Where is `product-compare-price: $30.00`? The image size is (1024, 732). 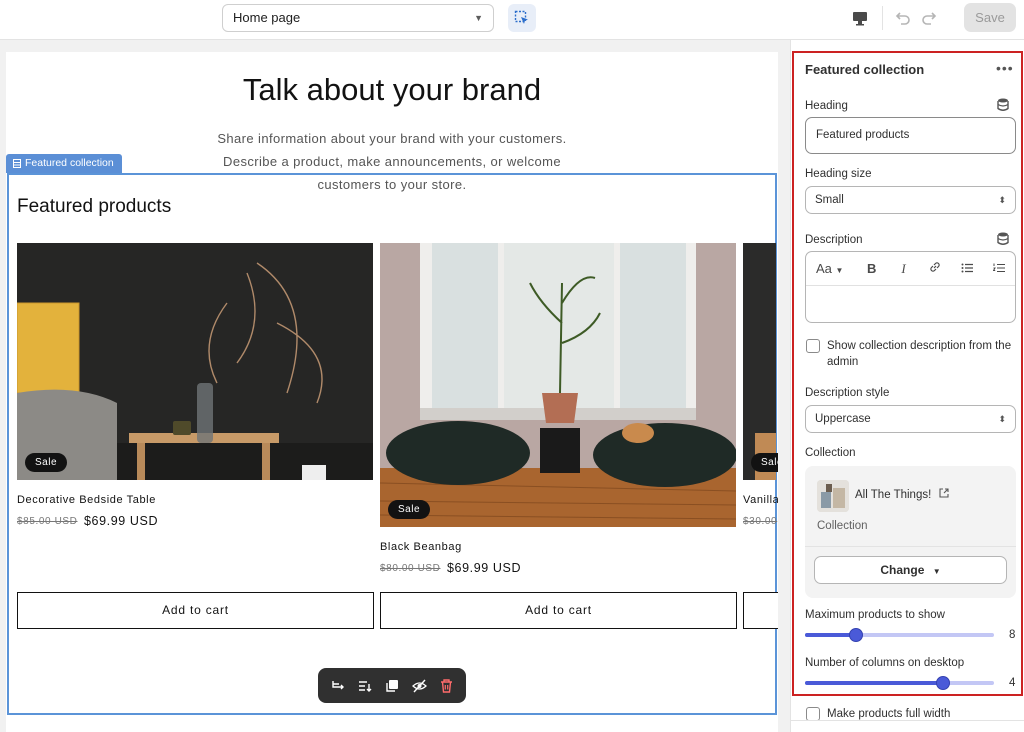
product-compare-price: $30.00 is located at coordinates (760, 521).